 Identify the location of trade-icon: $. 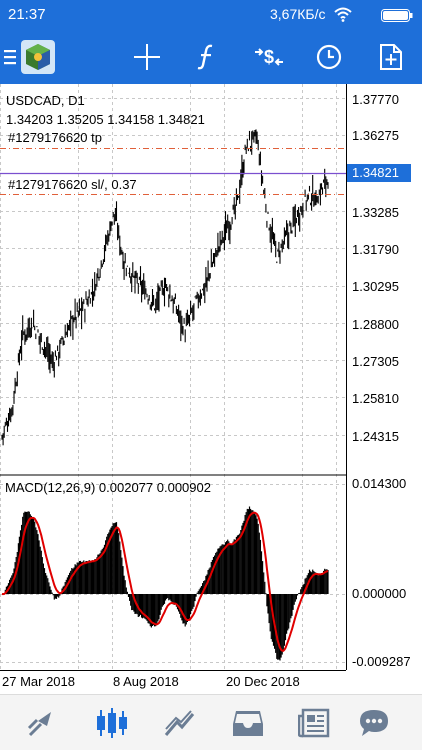
(269, 57).